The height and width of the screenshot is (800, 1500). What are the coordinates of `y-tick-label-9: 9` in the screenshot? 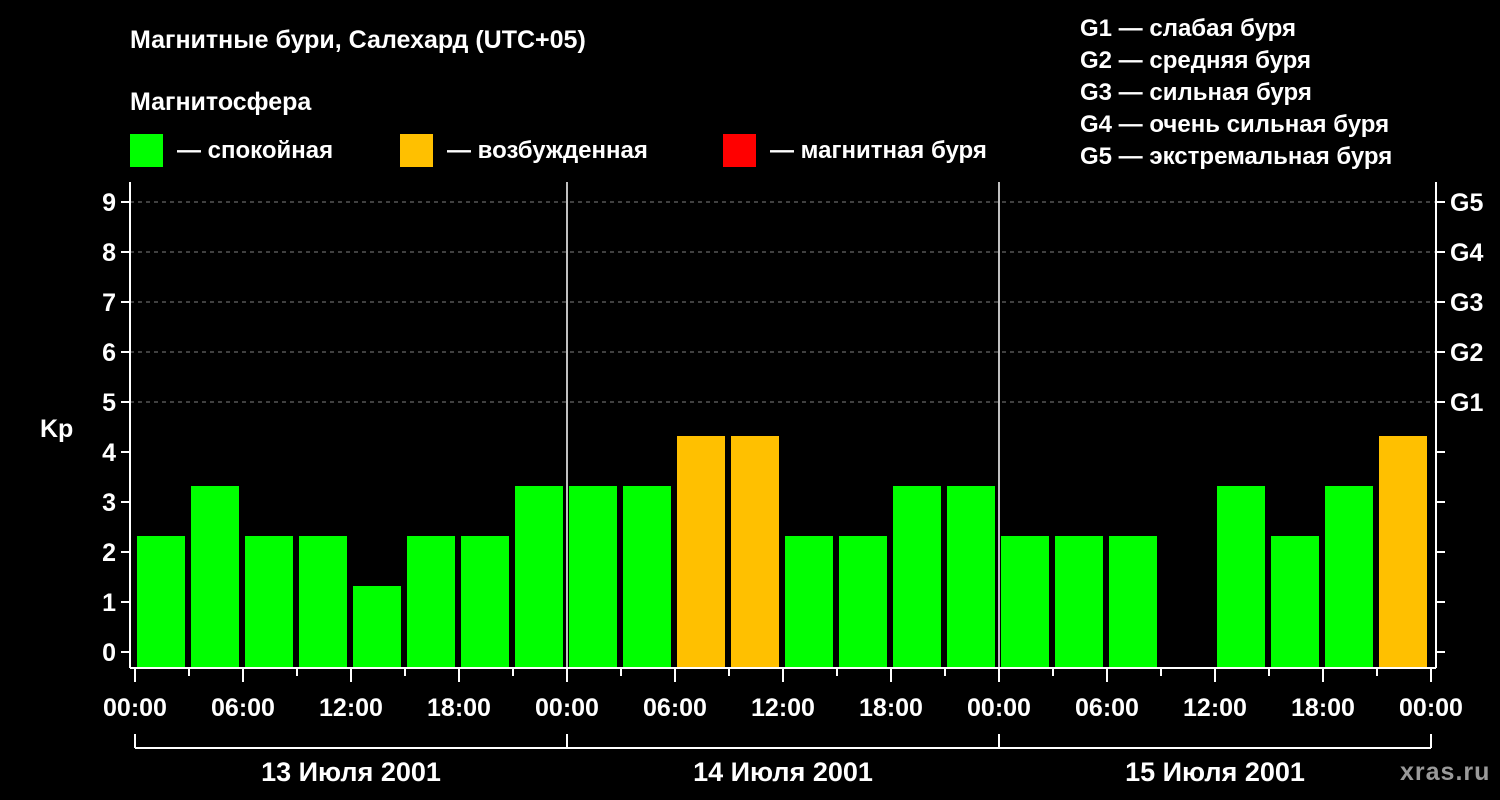 It's located at (109, 203).